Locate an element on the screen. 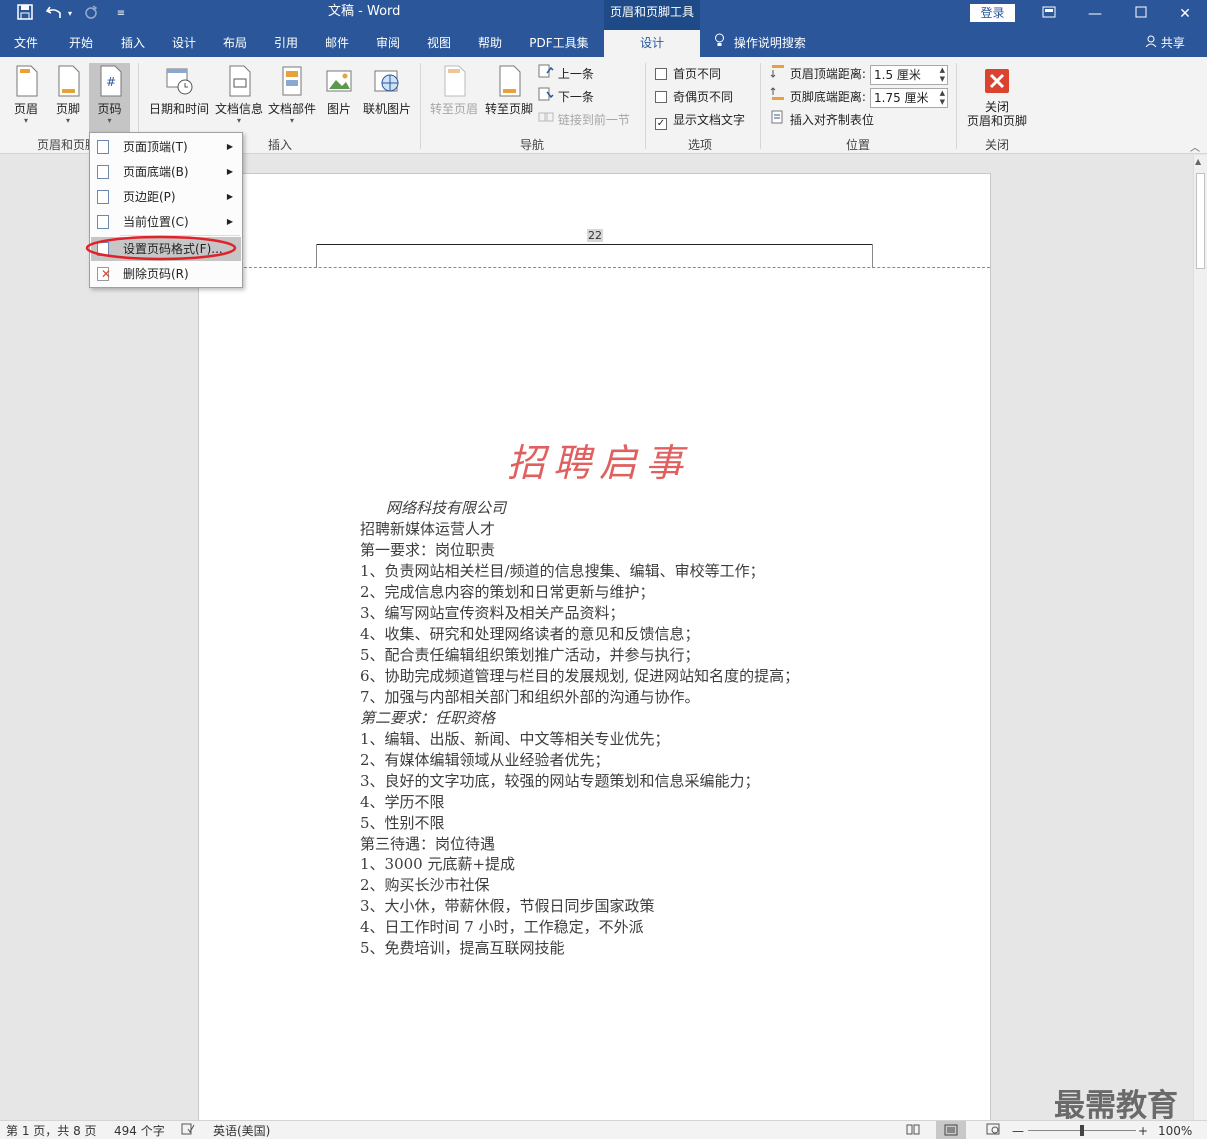 This screenshot has width=1207, height=1139. tab-header-footer-design: 设计 is located at coordinates (652, 43).